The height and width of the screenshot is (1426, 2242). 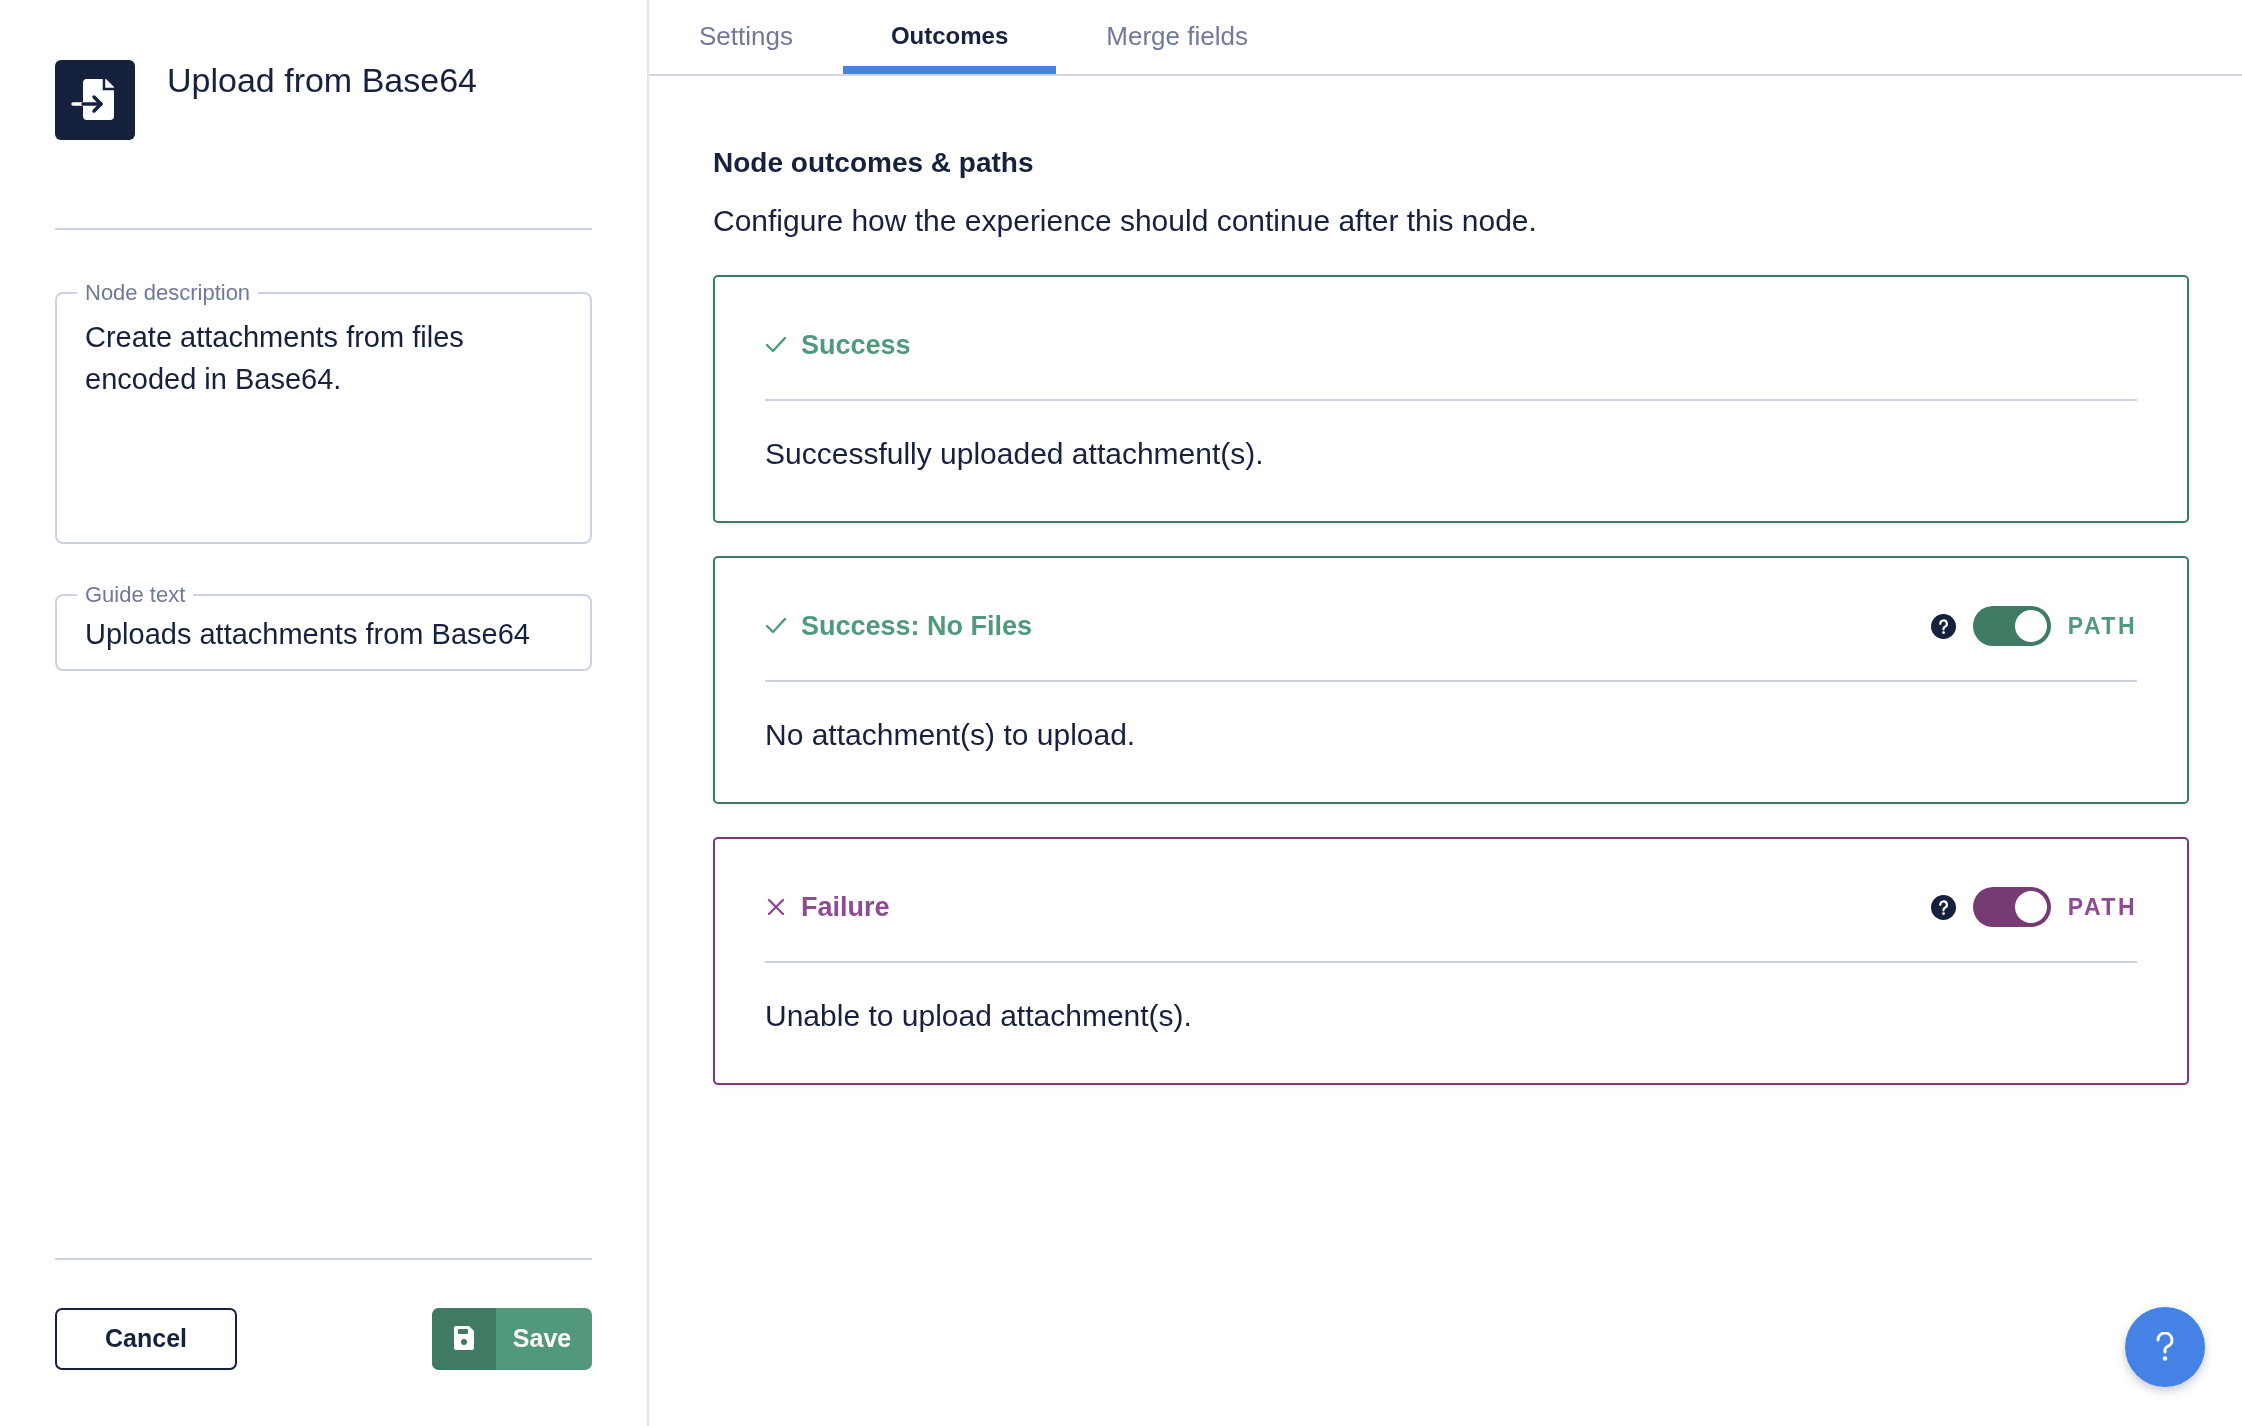 I want to click on tab: Settings, so click(x=746, y=37).